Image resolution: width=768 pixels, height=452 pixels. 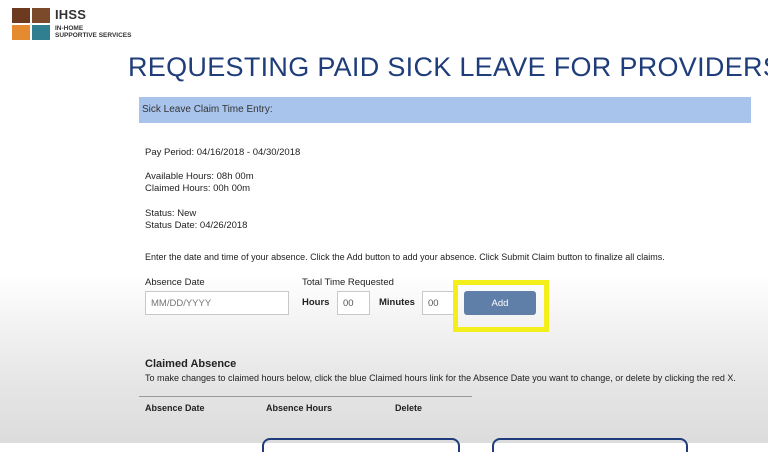 I want to click on form-header: Sick Leave Claim Time Entry:, so click(x=445, y=110).